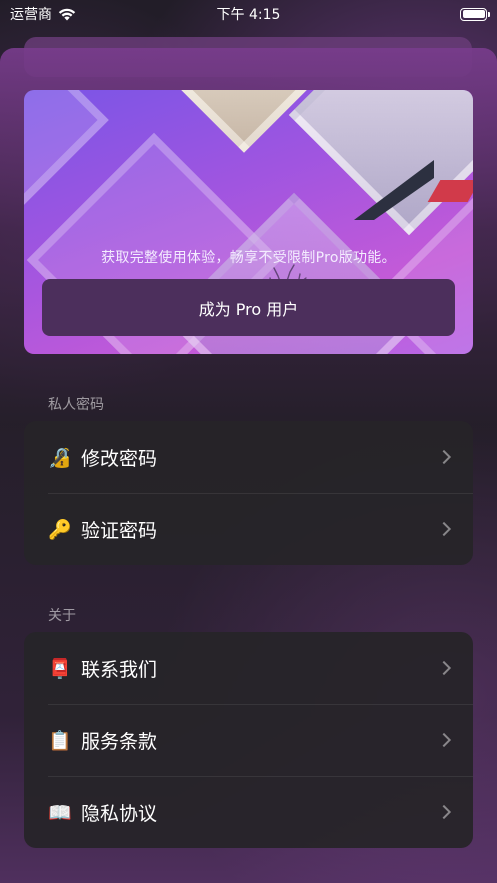 The height and width of the screenshot is (883, 497). Describe the element at coordinates (119, 669) in the screenshot. I see `contact-us-label: 联系我们` at that location.